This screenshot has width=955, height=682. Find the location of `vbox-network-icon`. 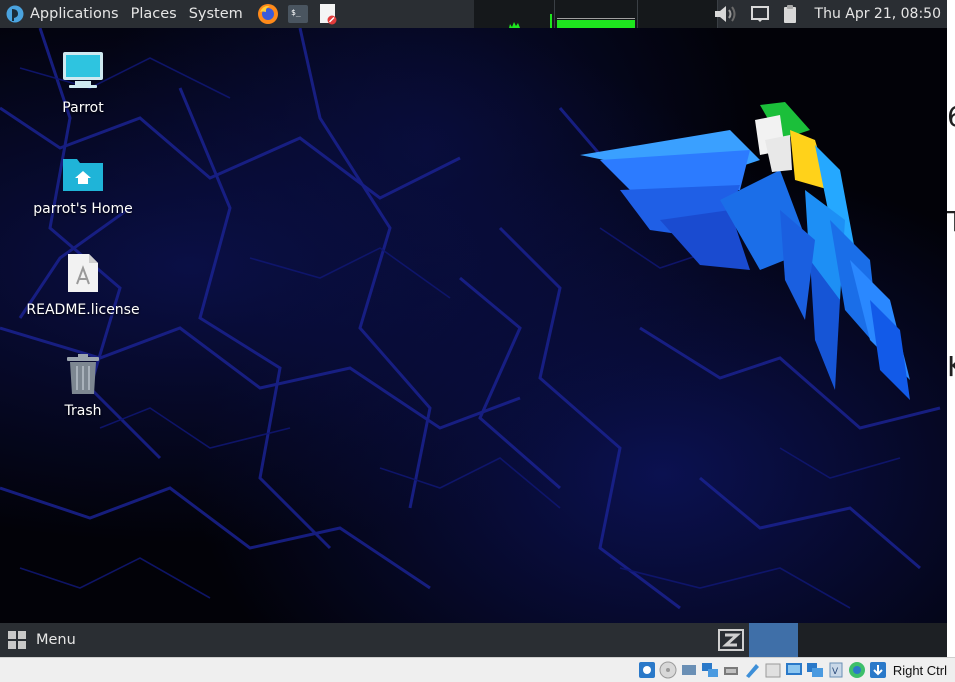

vbox-network-icon is located at coordinates (710, 670).